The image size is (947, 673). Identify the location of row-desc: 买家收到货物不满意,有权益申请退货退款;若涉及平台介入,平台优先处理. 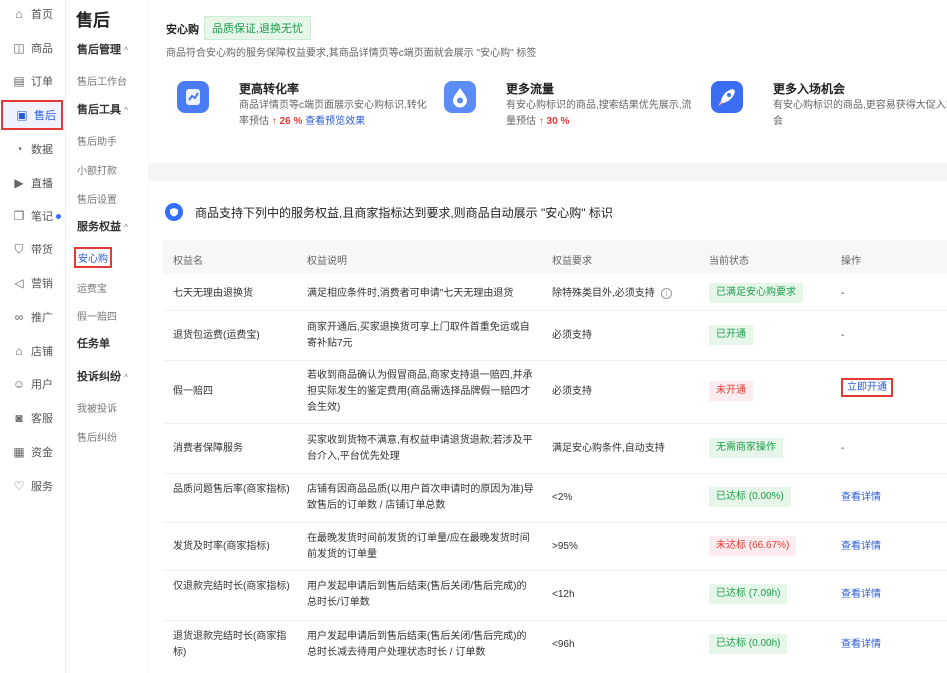
(420, 448).